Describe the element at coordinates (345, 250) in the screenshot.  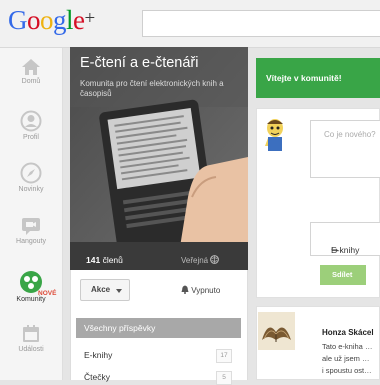
I see `category-select-value: E-knihy` at that location.